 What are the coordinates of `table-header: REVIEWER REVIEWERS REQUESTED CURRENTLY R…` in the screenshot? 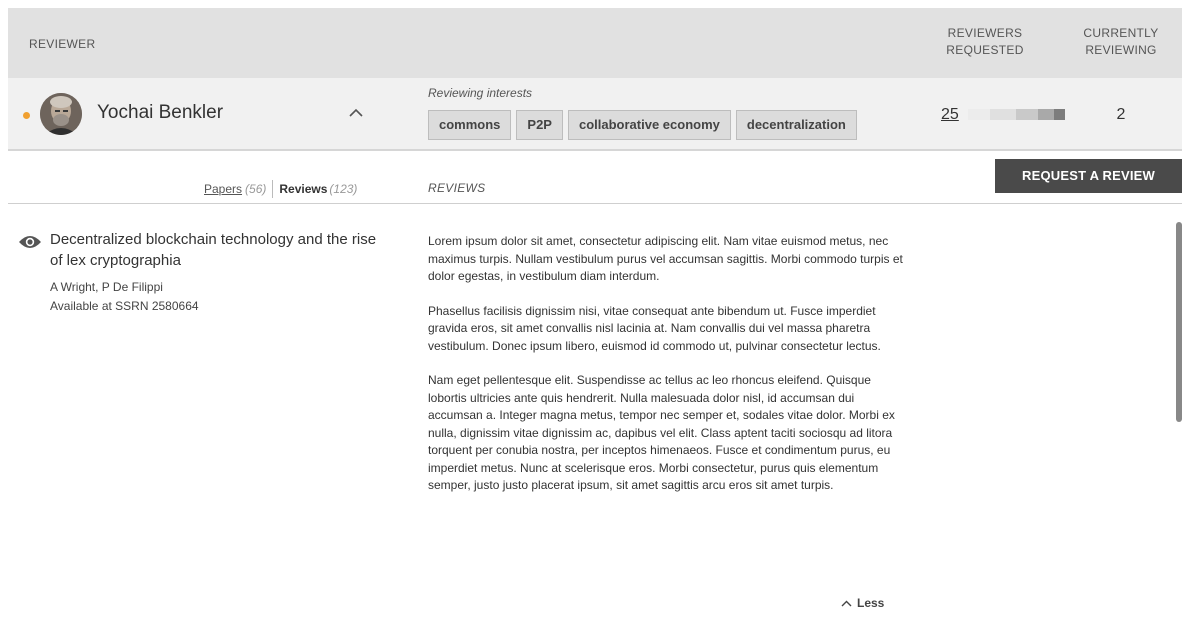 It's located at (595, 43).